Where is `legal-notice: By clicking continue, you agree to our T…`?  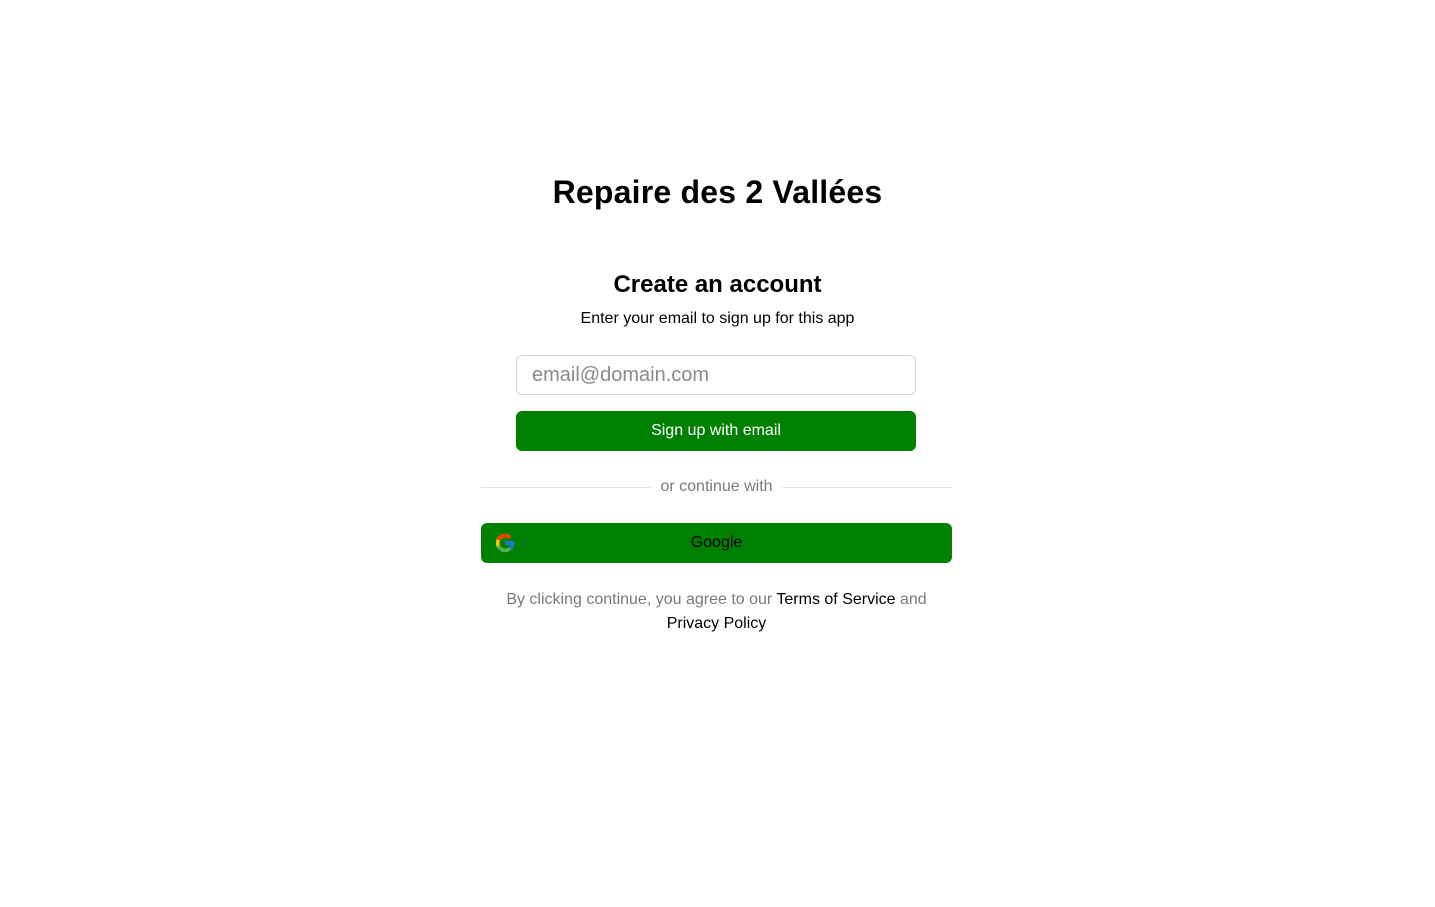 legal-notice: By clicking continue, you agree to our T… is located at coordinates (716, 612).